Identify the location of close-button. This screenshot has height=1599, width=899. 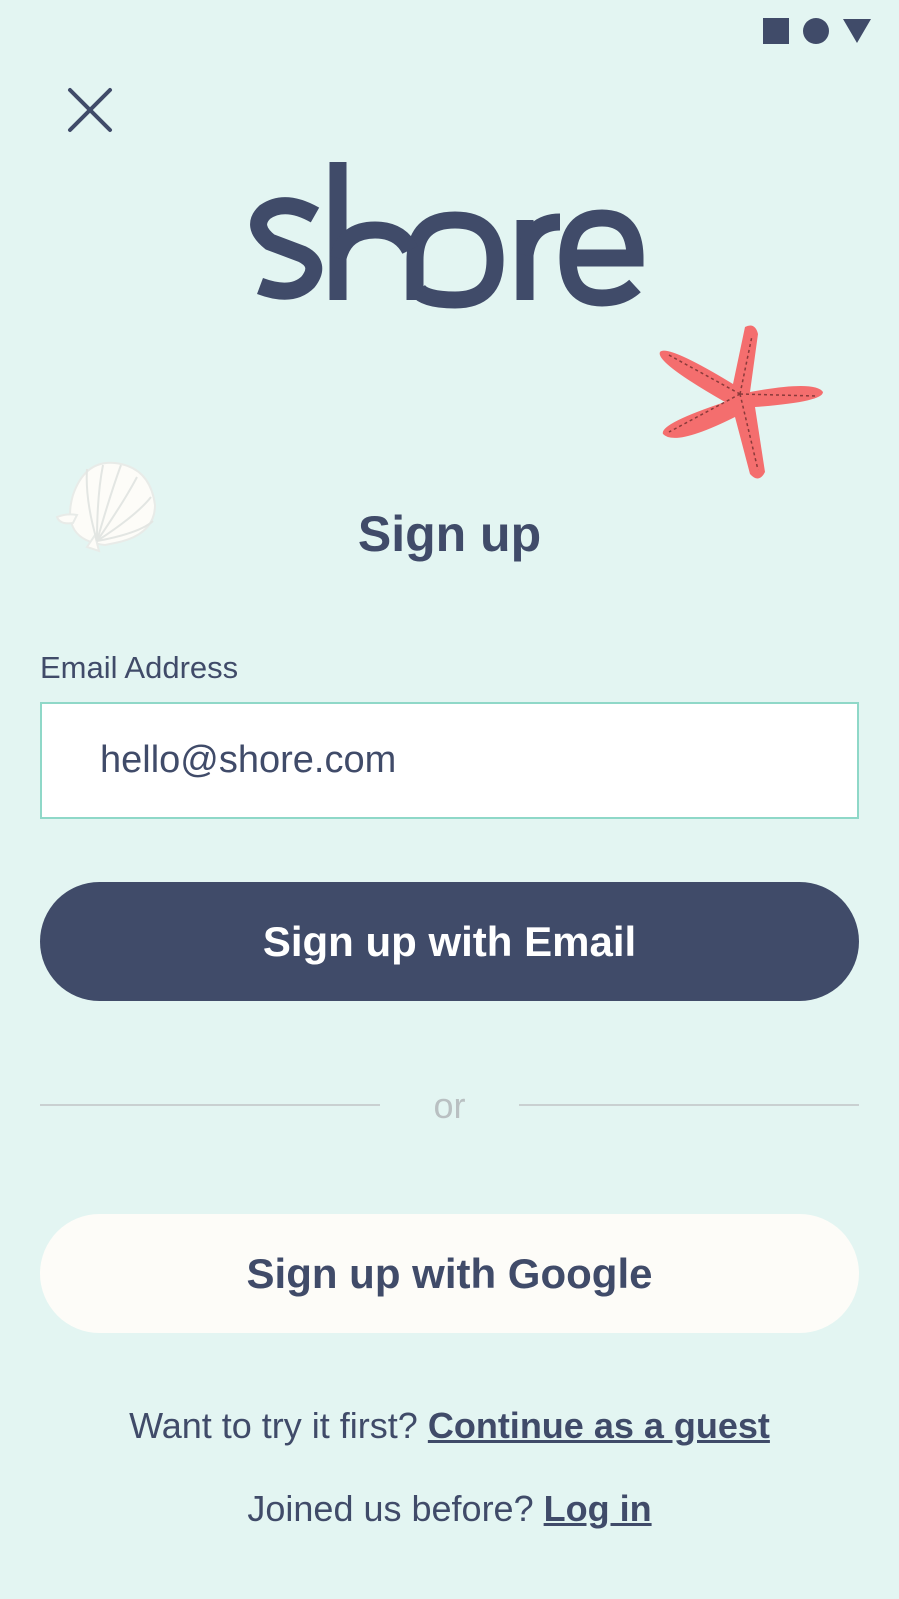
(90, 110).